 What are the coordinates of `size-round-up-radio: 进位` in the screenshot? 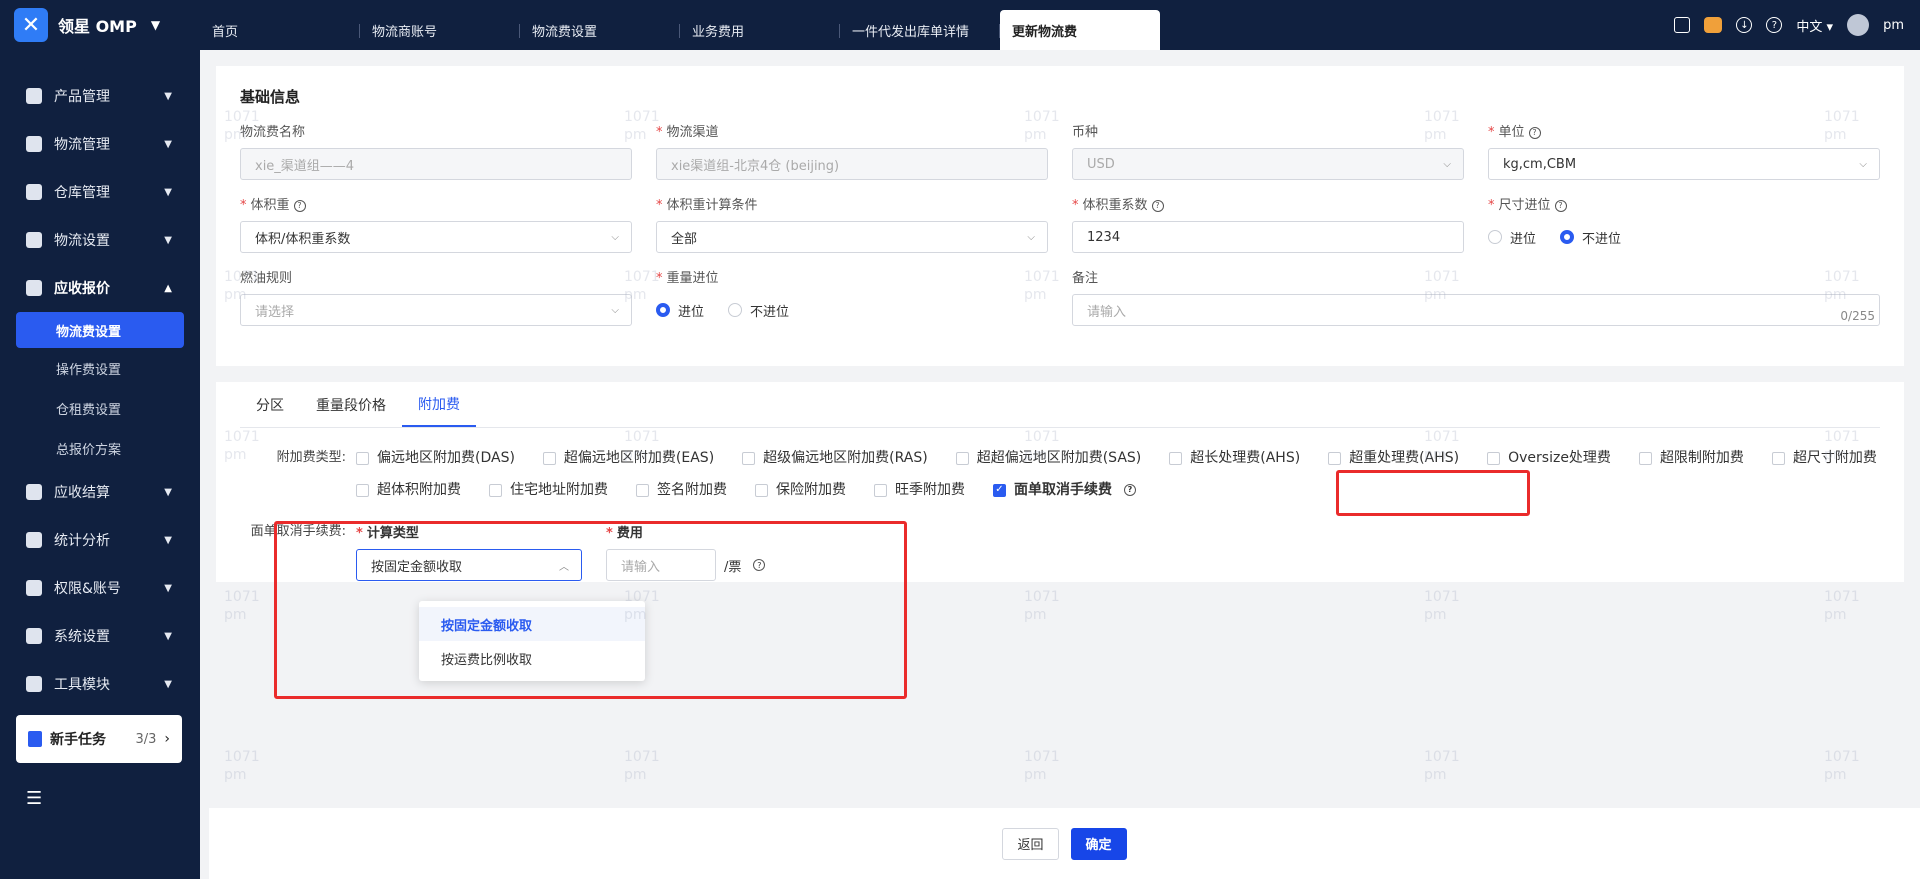 It's located at (1512, 237).